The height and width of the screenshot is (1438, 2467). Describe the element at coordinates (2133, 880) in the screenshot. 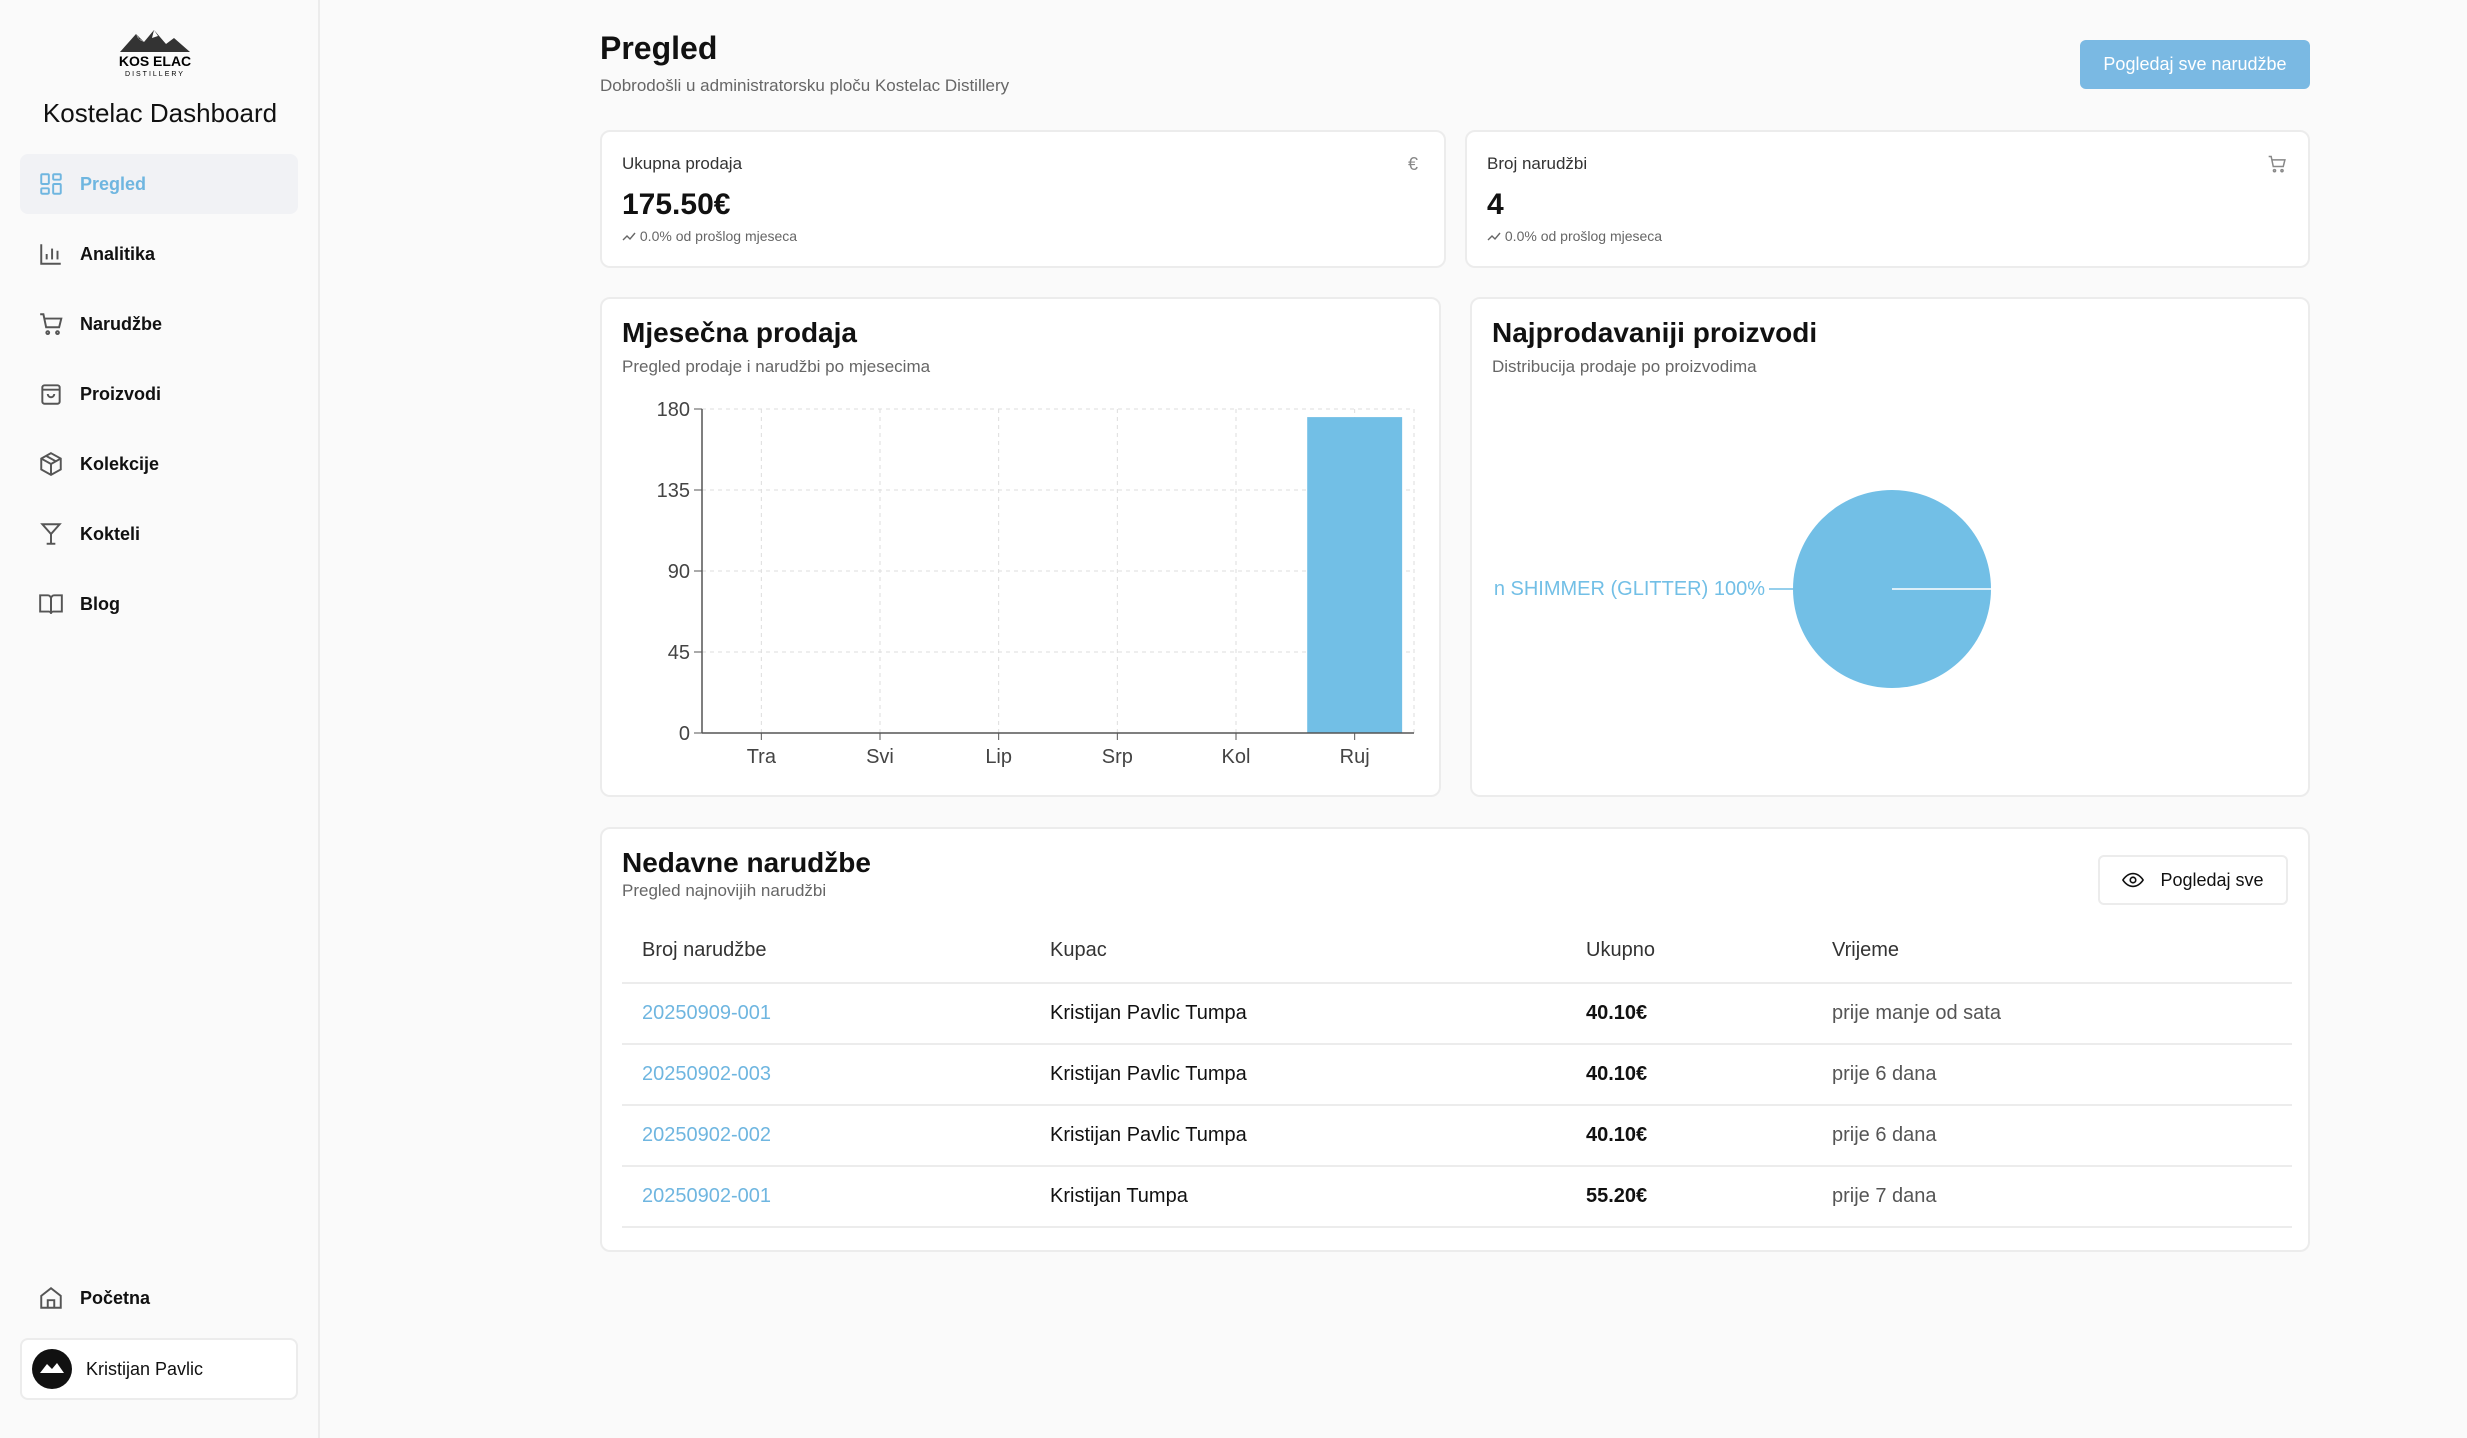

I see `eye-icon` at that location.